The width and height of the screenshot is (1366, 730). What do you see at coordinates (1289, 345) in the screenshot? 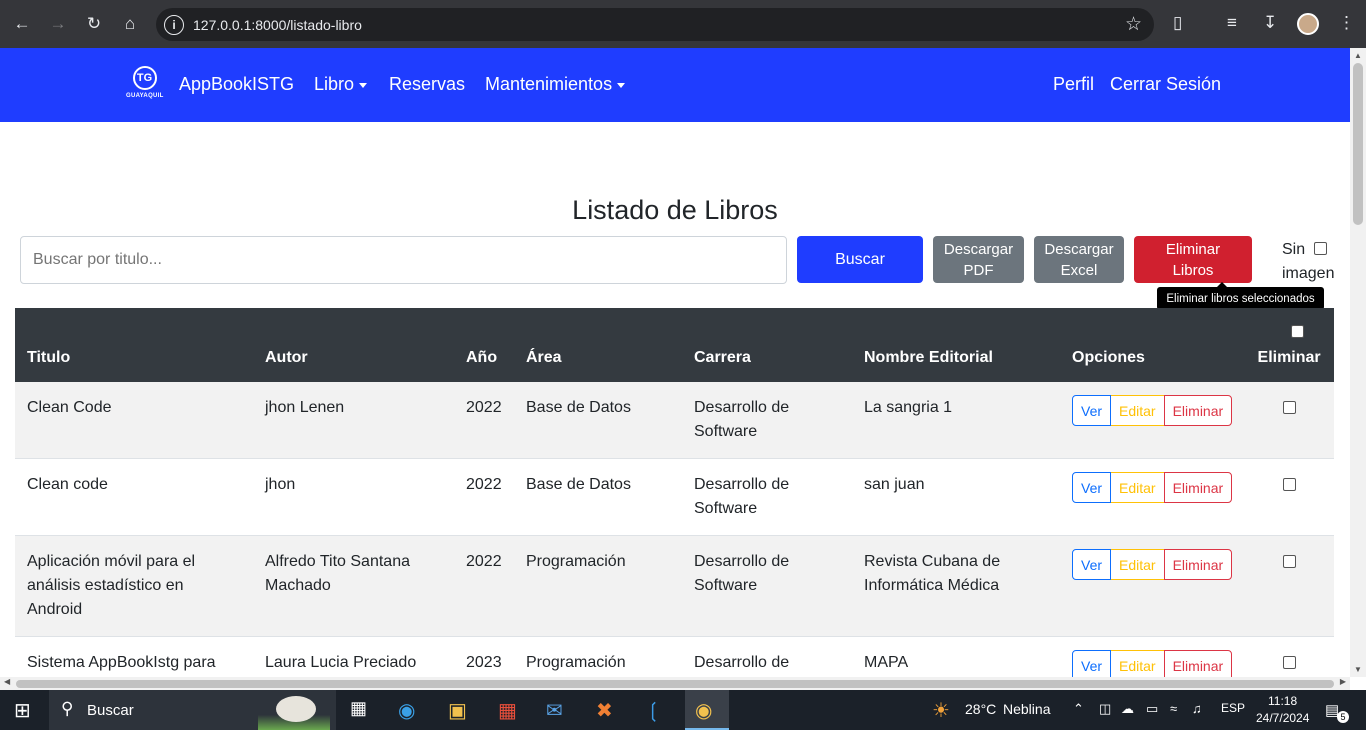
I see `col-eliminar: Eliminar` at bounding box center [1289, 345].